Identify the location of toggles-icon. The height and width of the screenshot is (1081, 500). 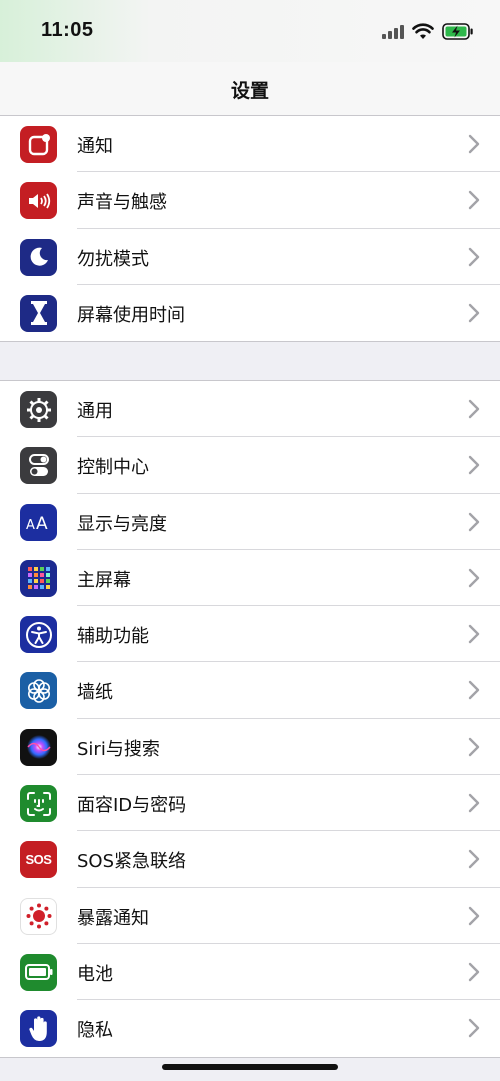
(38, 466).